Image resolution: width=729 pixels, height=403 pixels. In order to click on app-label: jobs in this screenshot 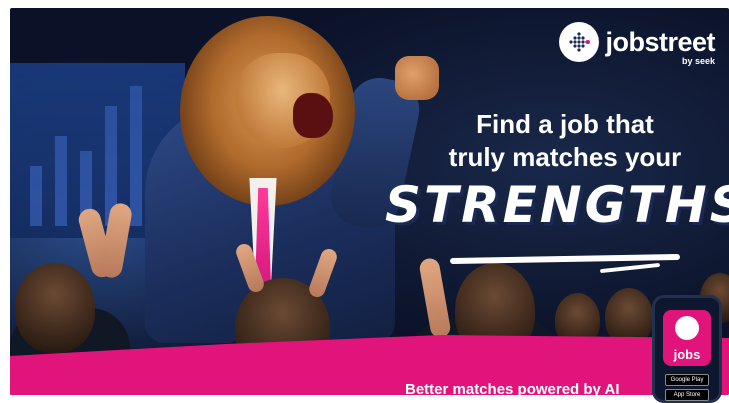, I will do `click(687, 354)`.